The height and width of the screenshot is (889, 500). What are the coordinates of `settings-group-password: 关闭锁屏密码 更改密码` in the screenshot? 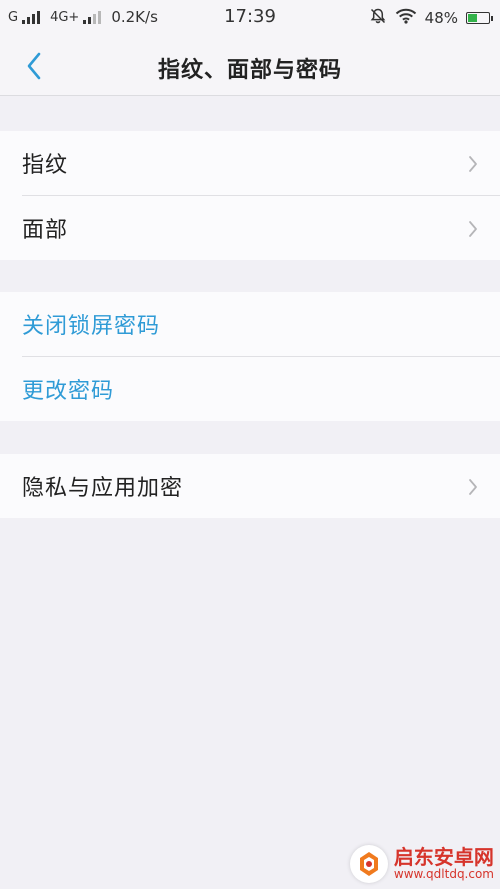 It's located at (250, 356).